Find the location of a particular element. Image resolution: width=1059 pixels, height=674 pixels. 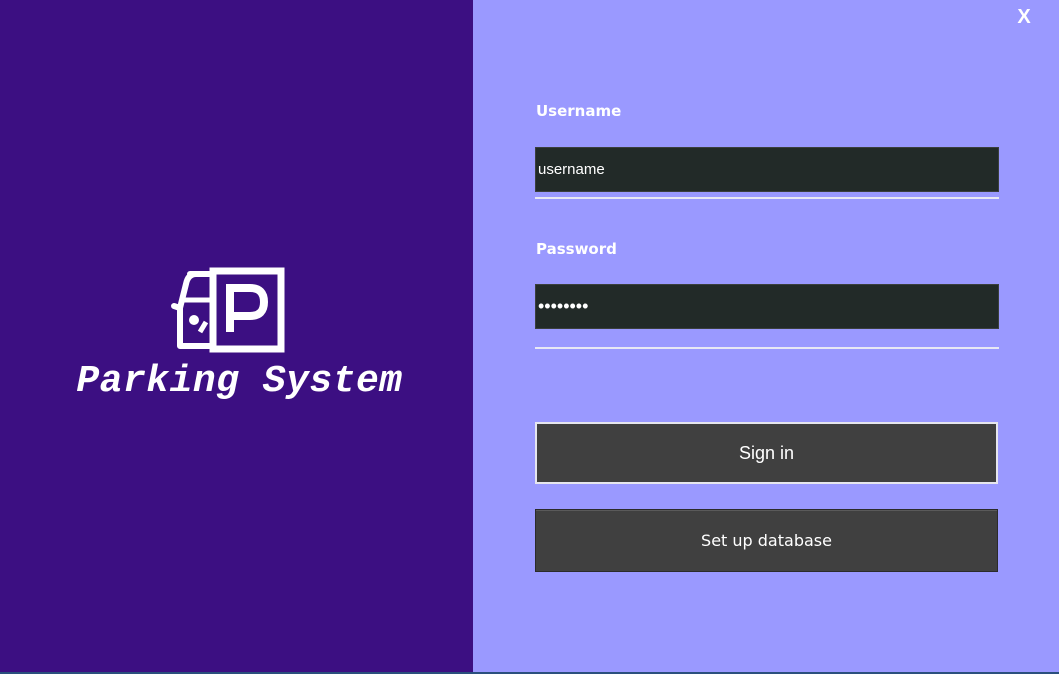

car-parking-icon is located at coordinates (228, 310).